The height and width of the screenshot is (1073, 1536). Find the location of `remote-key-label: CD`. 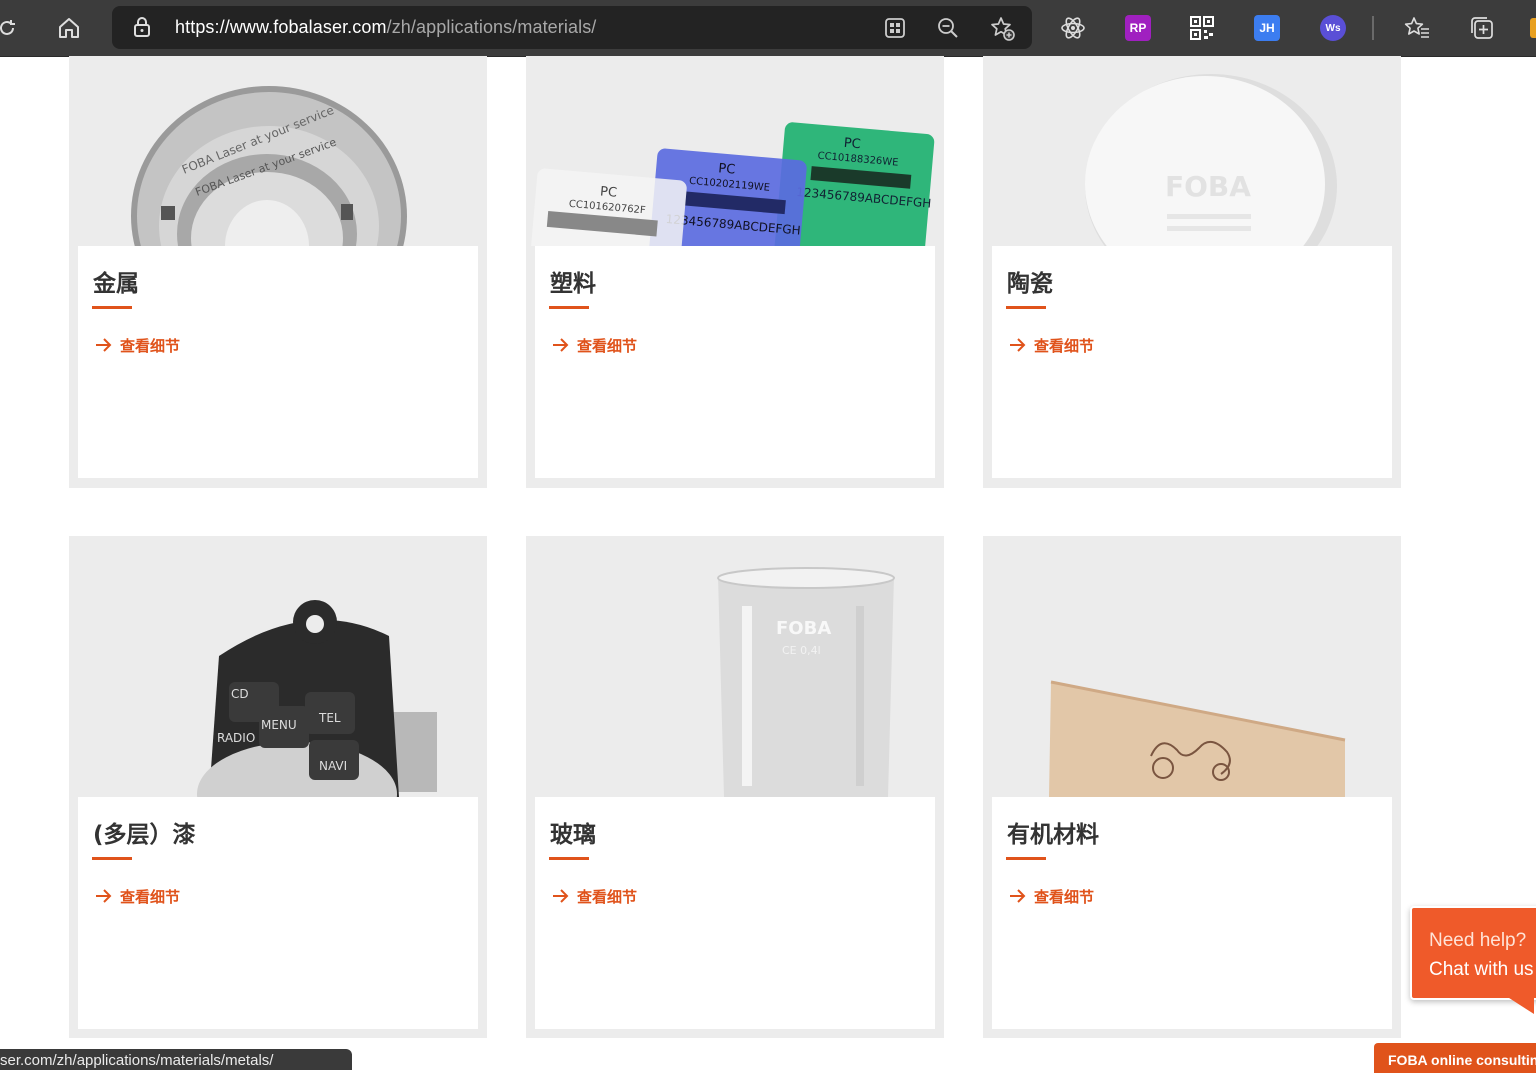

remote-key-label: CD is located at coordinates (240, 694).